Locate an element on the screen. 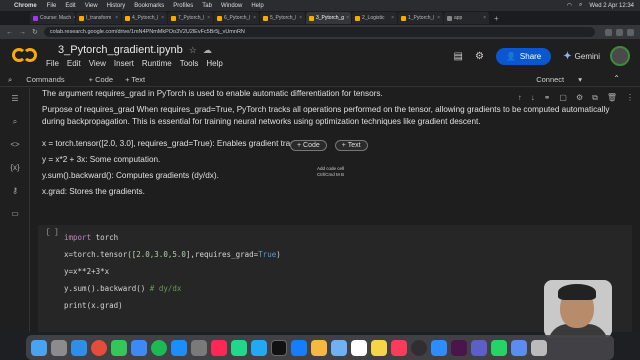  slack-icon is located at coordinates (459, 347).